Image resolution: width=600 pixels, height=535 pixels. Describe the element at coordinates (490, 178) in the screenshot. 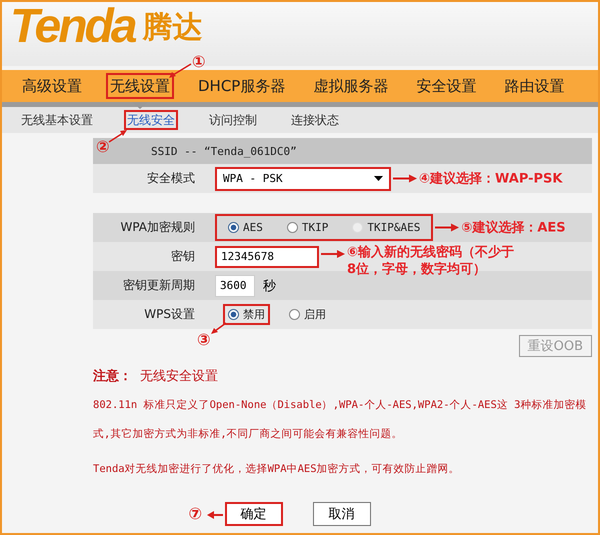

I see `callout-text: ④建议选择：WAP-PSK` at that location.